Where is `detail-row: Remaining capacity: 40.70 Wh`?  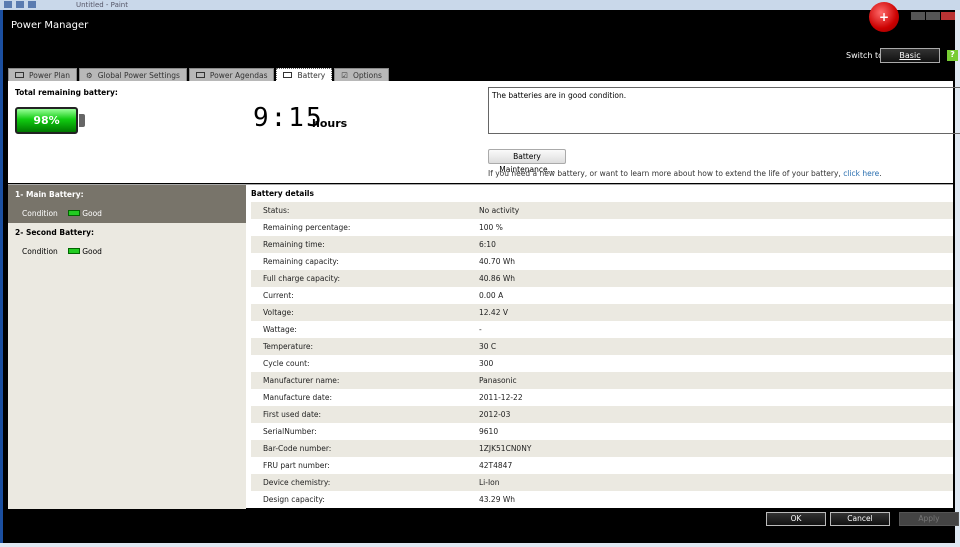 detail-row: Remaining capacity: 40.70 Wh is located at coordinates (602, 261).